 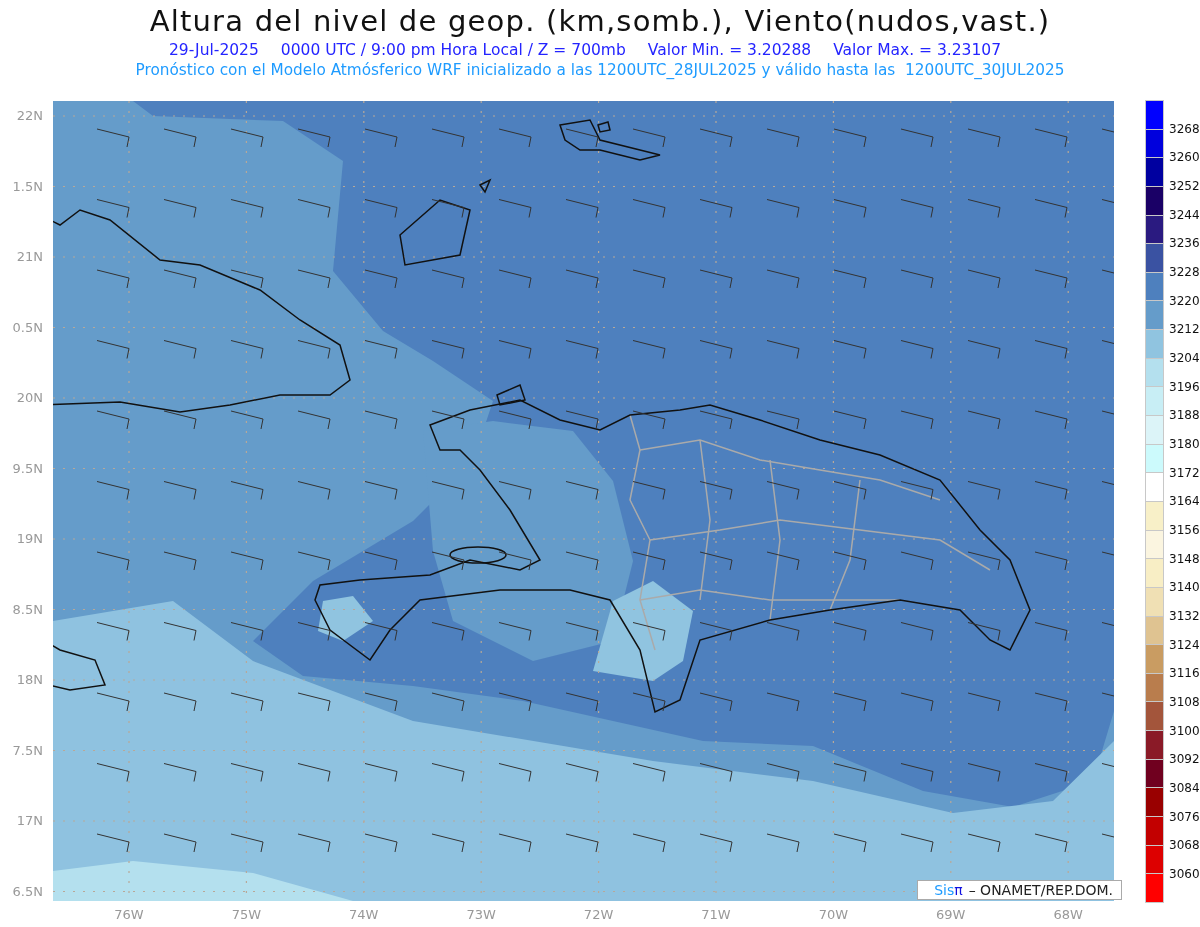 What do you see at coordinates (213, 50) in the screenshot?
I see `subtitle-text: 29-Jul-2025` at bounding box center [213, 50].